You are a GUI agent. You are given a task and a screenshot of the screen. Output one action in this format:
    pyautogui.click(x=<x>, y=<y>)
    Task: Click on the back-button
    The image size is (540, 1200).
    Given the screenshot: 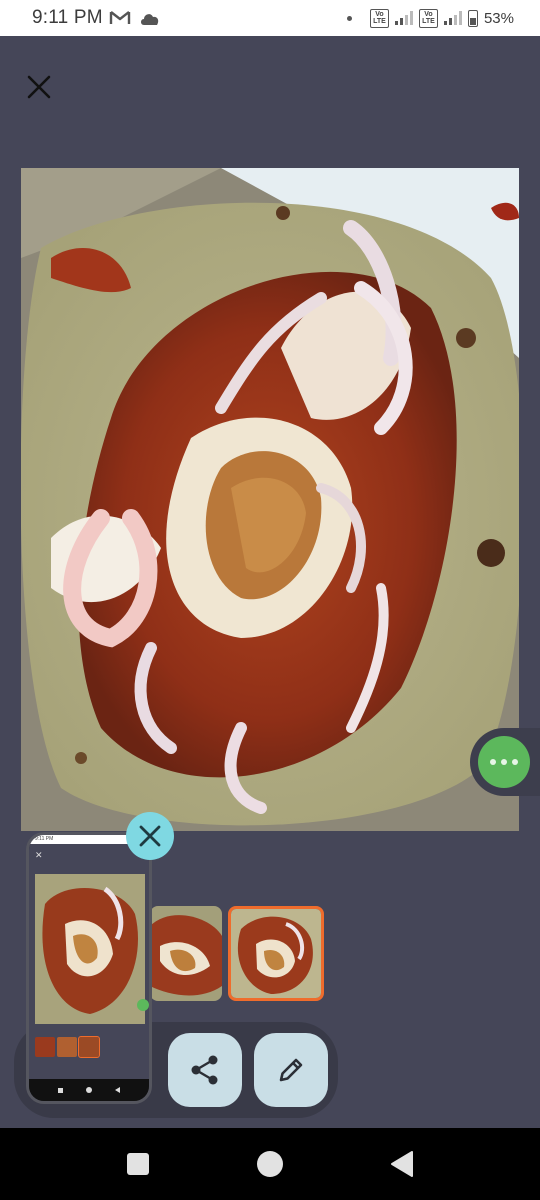 What is the action you would take?
    pyautogui.click(x=402, y=1164)
    